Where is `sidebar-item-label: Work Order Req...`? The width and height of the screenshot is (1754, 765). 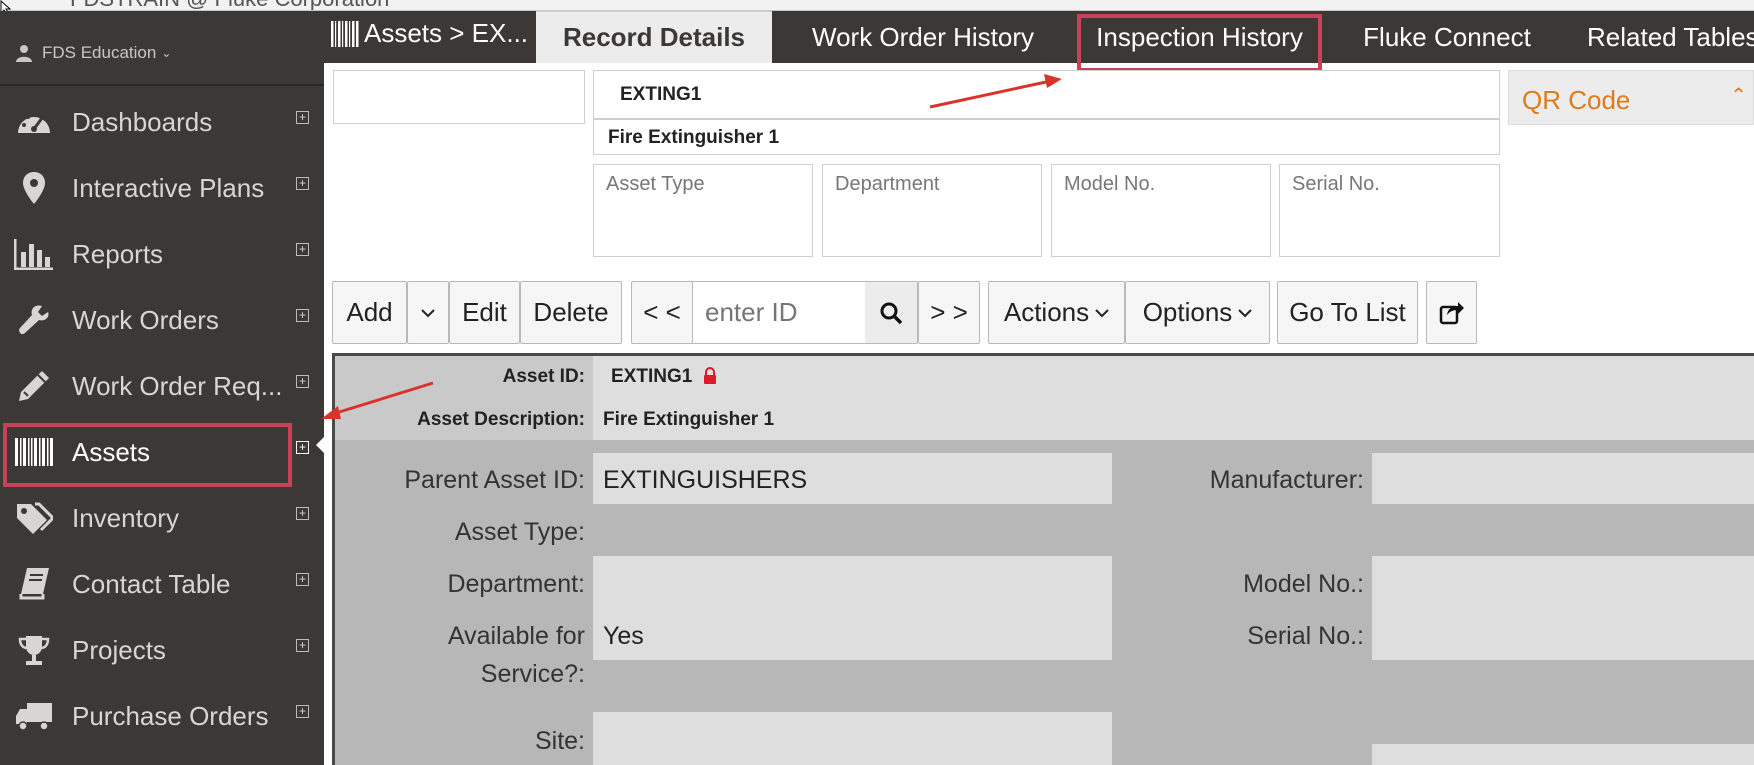 sidebar-item-label: Work Order Req... is located at coordinates (177, 386).